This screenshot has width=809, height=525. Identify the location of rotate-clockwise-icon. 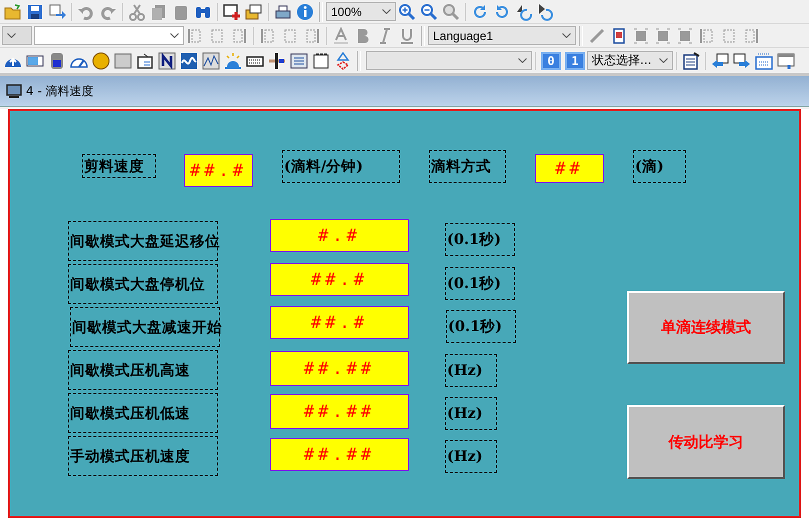
(480, 11).